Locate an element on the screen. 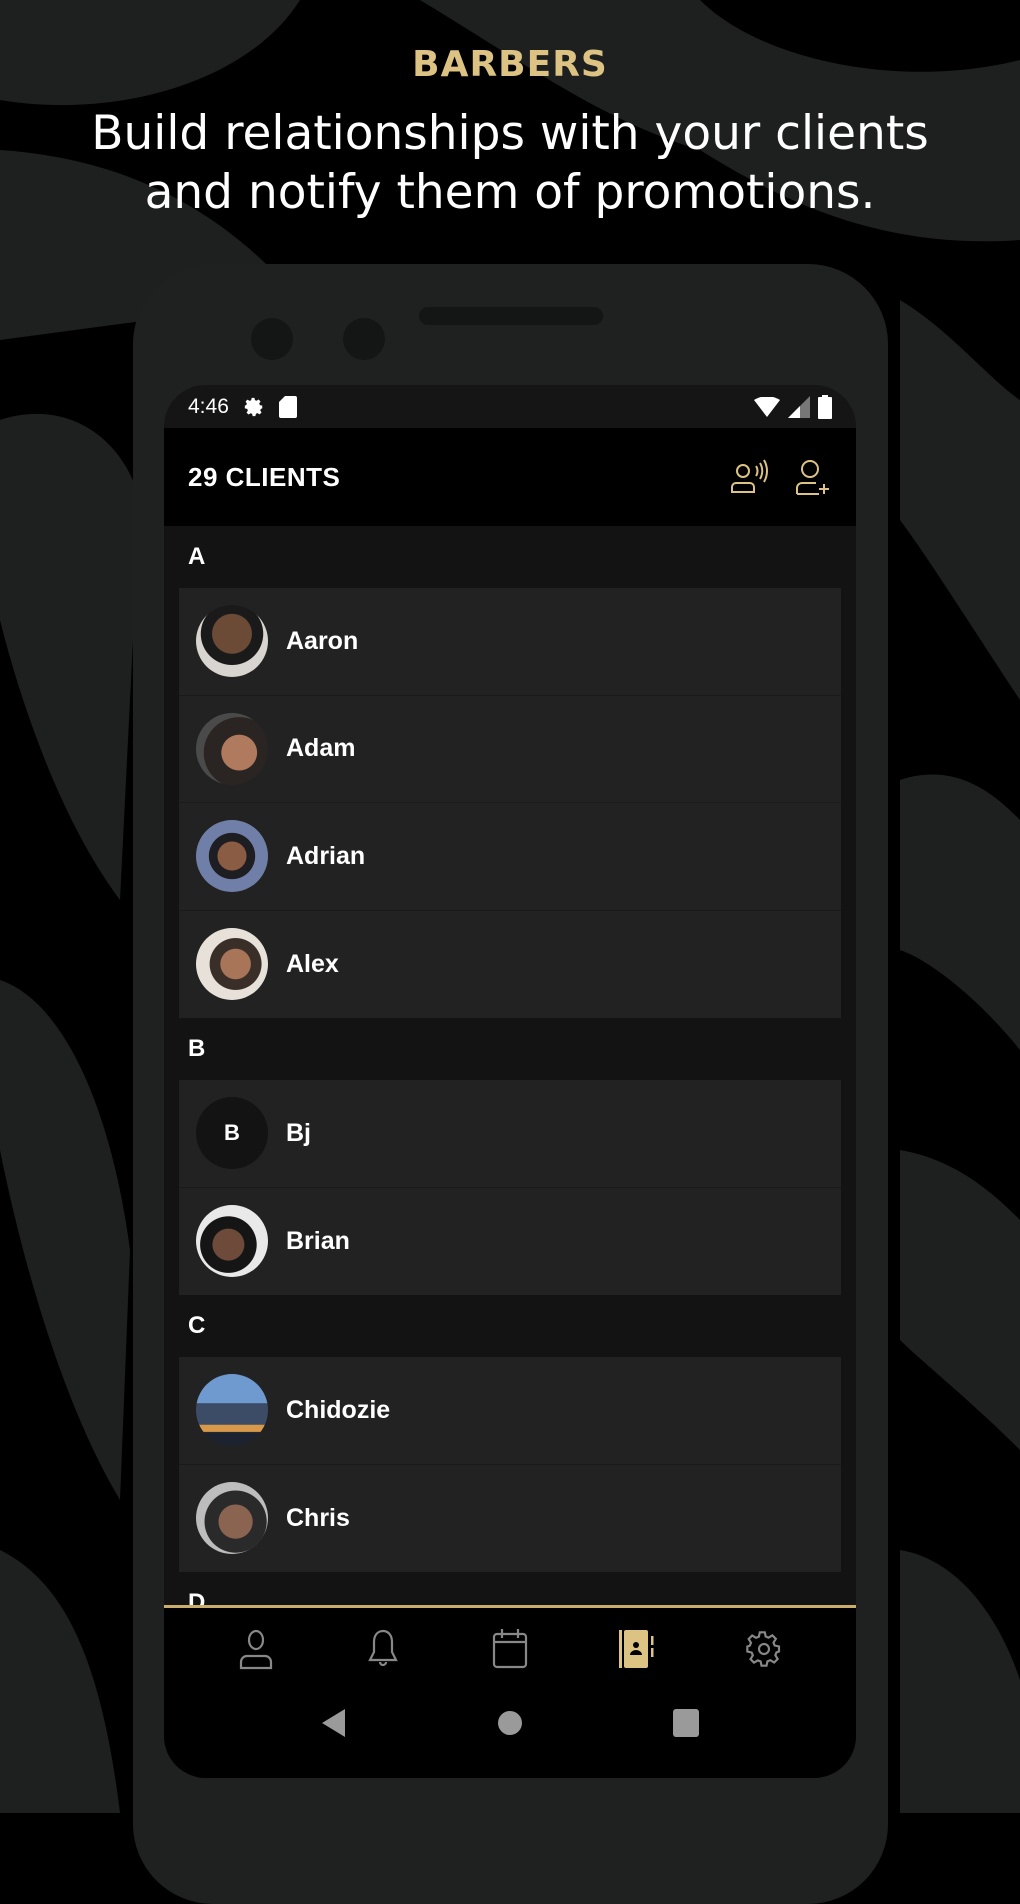 This screenshot has height=1904, width=1020. section-card: Aaron Adam Adrian Alex is located at coordinates (510, 803).